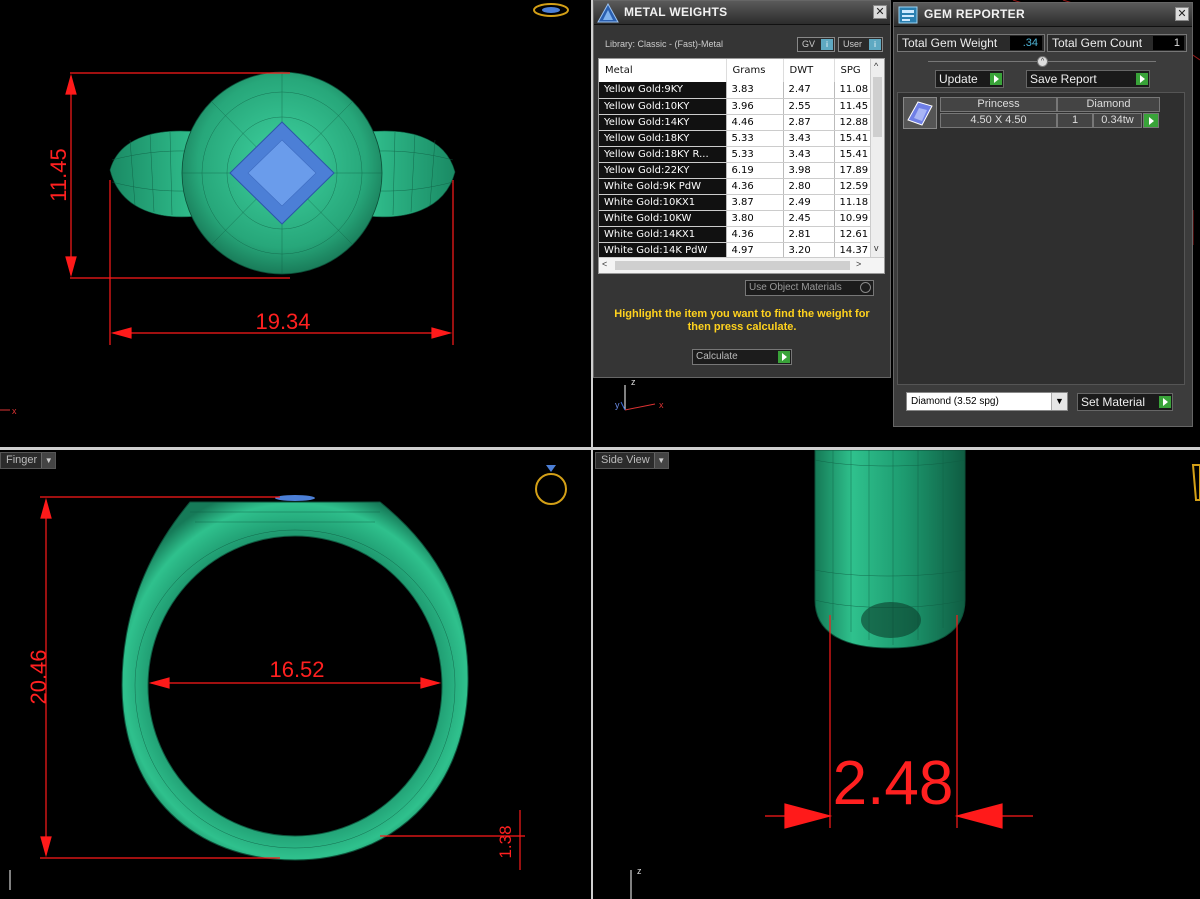 The height and width of the screenshot is (899, 1200). Describe the element at coordinates (1125, 402) in the screenshot. I see `set-material-button: Set Material` at that location.